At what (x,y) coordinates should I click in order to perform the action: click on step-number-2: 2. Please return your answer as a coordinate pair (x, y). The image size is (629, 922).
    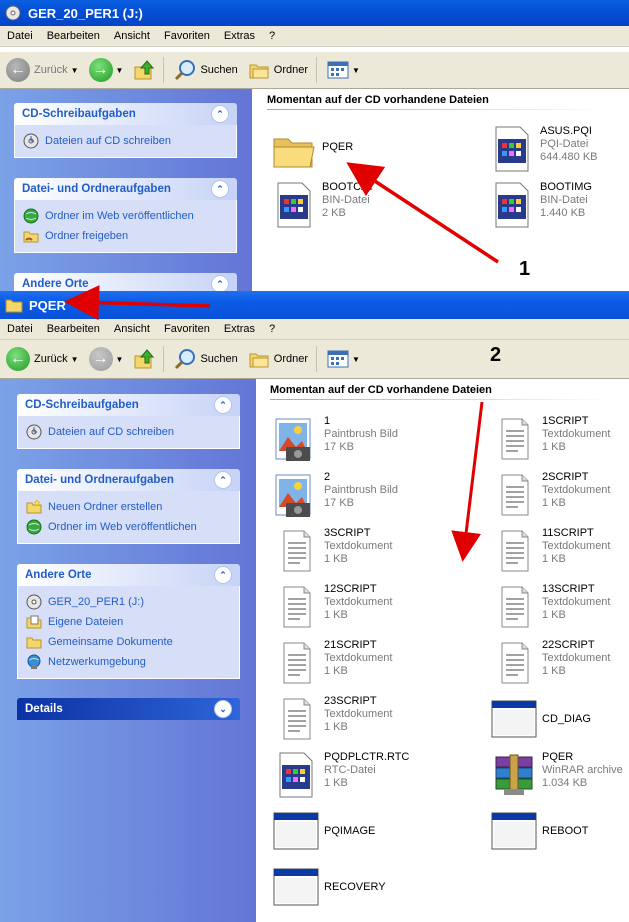
    Looking at the image, I should click on (496, 355).